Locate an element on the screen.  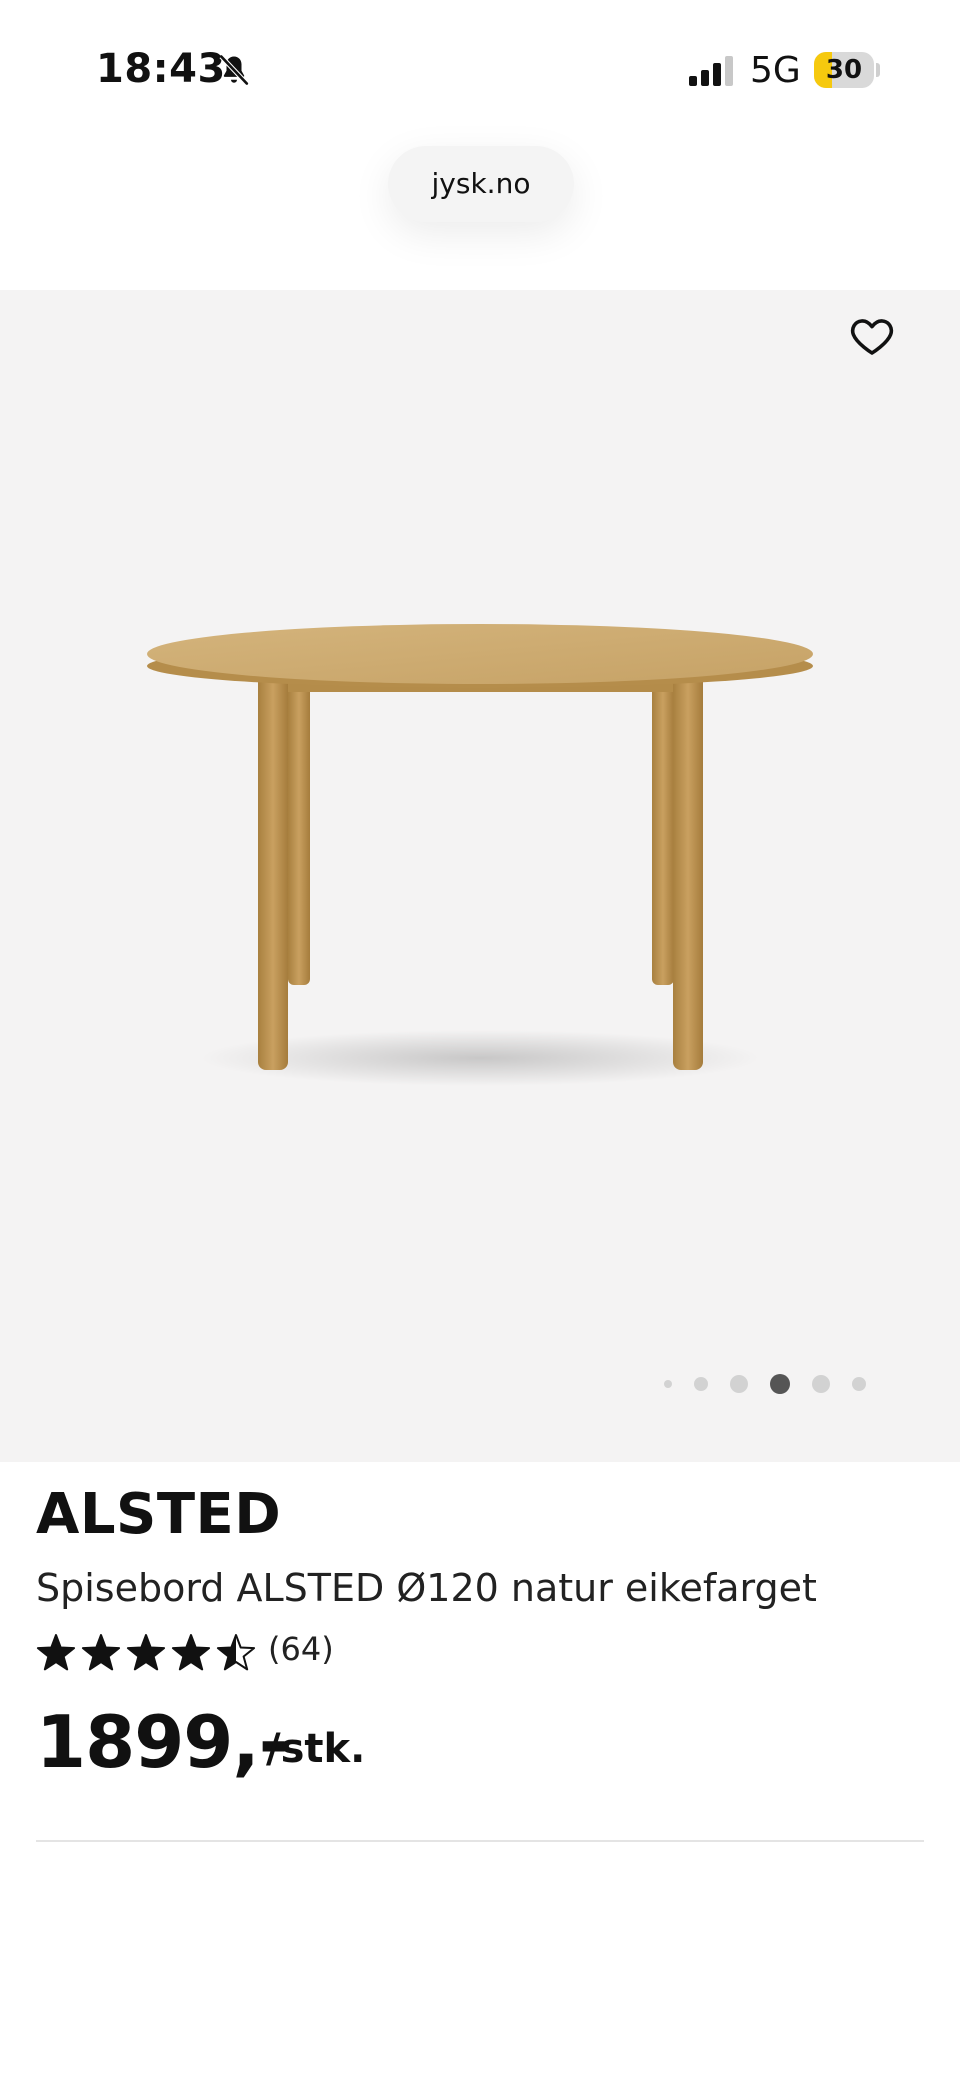
battery-level: 30 is located at coordinates (844, 70).